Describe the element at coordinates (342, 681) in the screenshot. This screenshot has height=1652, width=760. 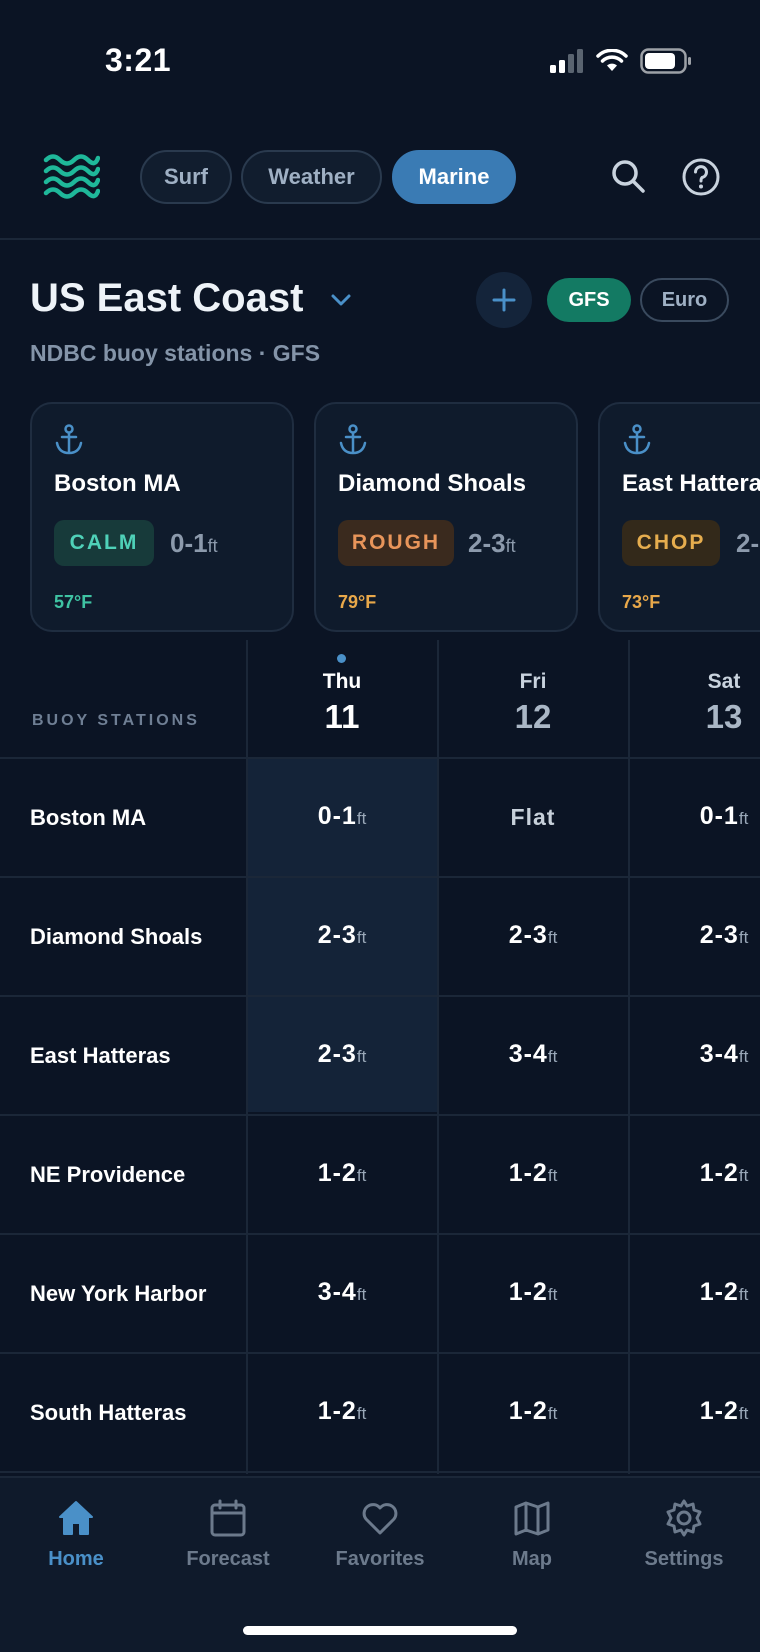
I see `day-name: Thu` at that location.